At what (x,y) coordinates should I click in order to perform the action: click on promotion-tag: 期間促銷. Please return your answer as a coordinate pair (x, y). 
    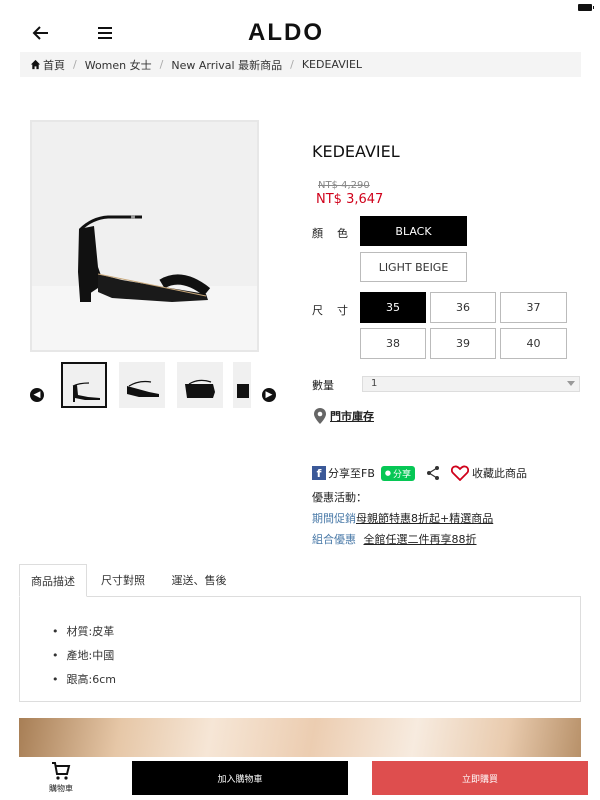
    Looking at the image, I should click on (334, 518).